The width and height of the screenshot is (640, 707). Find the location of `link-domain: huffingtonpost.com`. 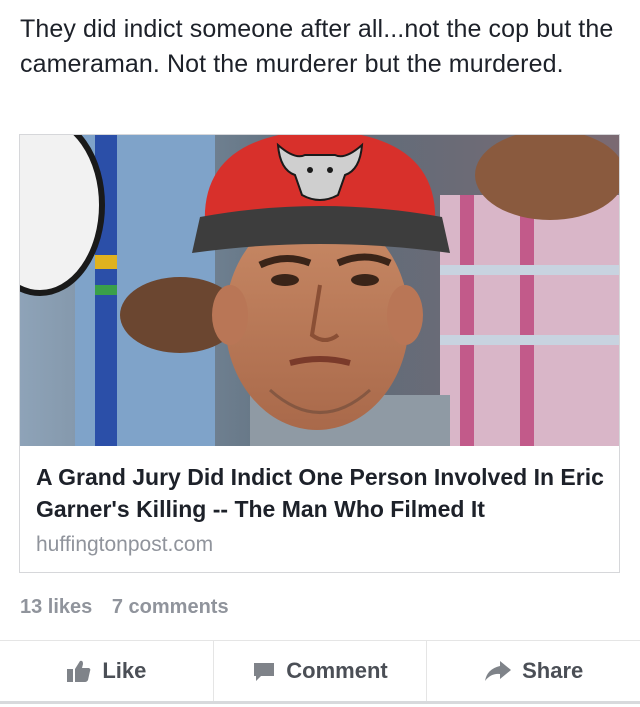

link-domain: huffingtonpost.com is located at coordinates (125, 544).